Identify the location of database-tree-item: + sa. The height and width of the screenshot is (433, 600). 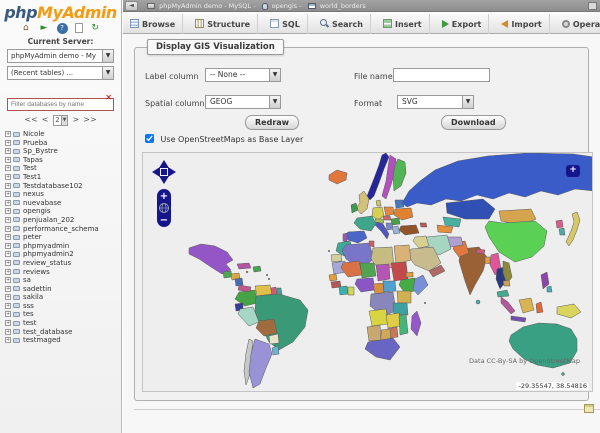
(63, 280).